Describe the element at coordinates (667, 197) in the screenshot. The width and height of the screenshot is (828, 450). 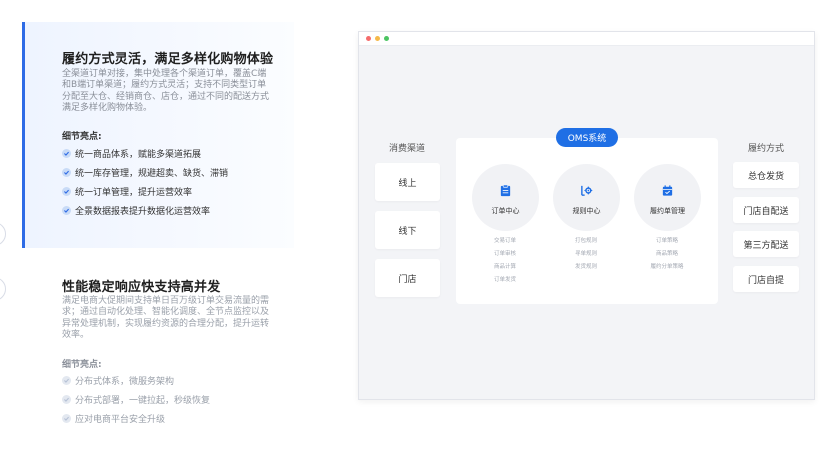
I see `module-fulfillment: 履约单管理` at that location.